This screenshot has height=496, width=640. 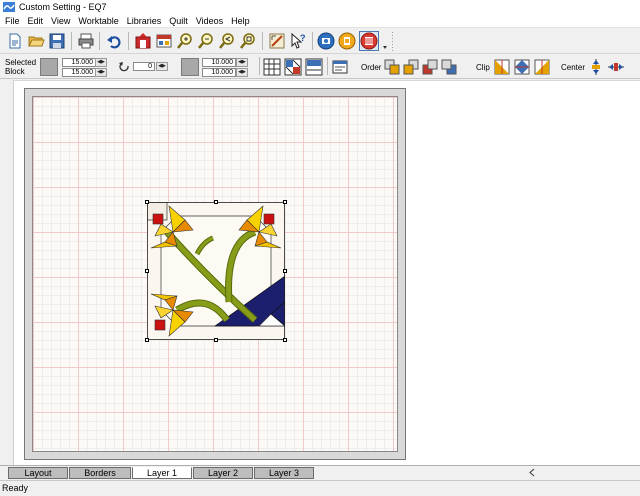 What do you see at coordinates (37, 21) in the screenshot?
I see `menu-edit: Edit` at bounding box center [37, 21].